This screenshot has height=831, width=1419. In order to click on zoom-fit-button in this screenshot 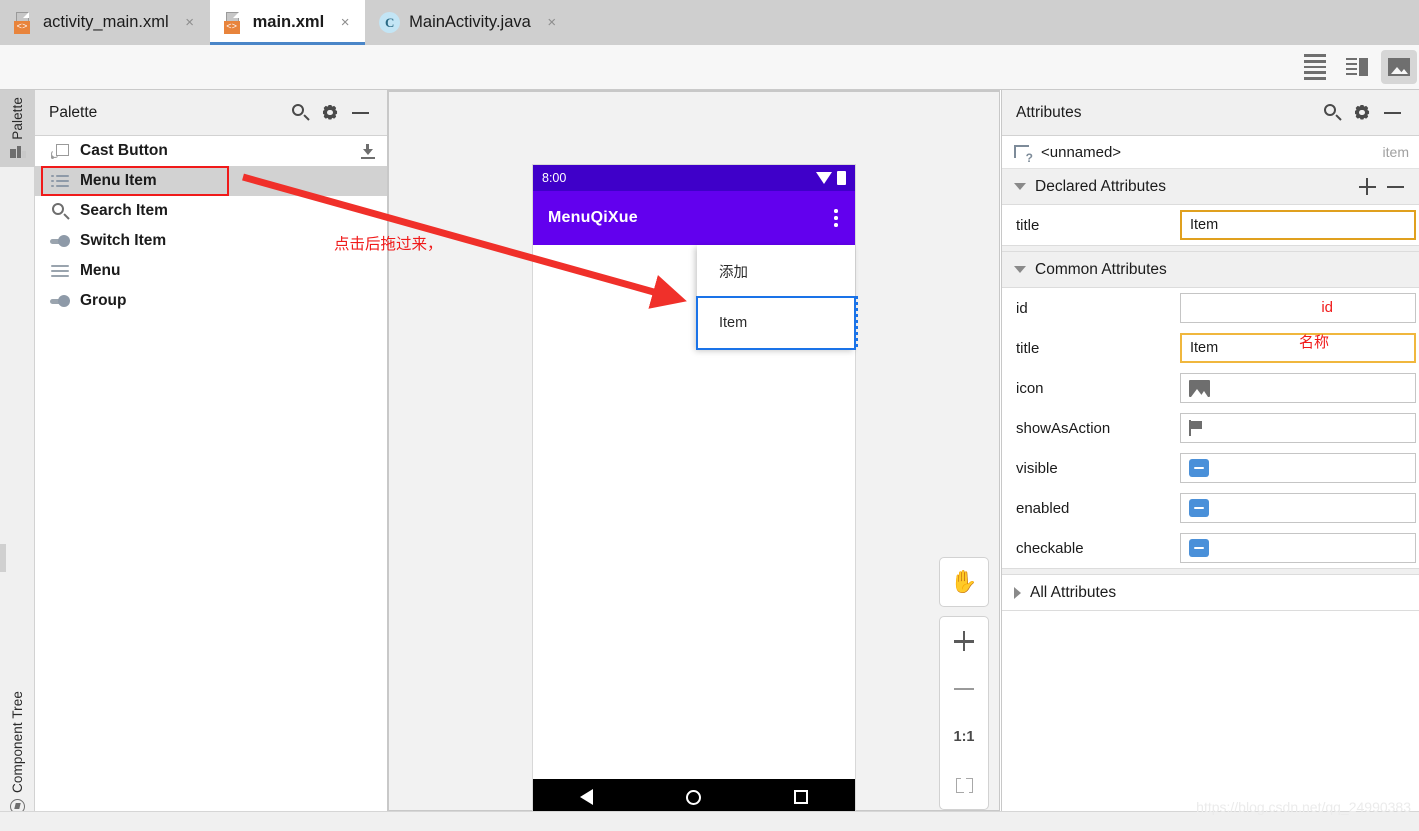, I will do `click(964, 785)`.